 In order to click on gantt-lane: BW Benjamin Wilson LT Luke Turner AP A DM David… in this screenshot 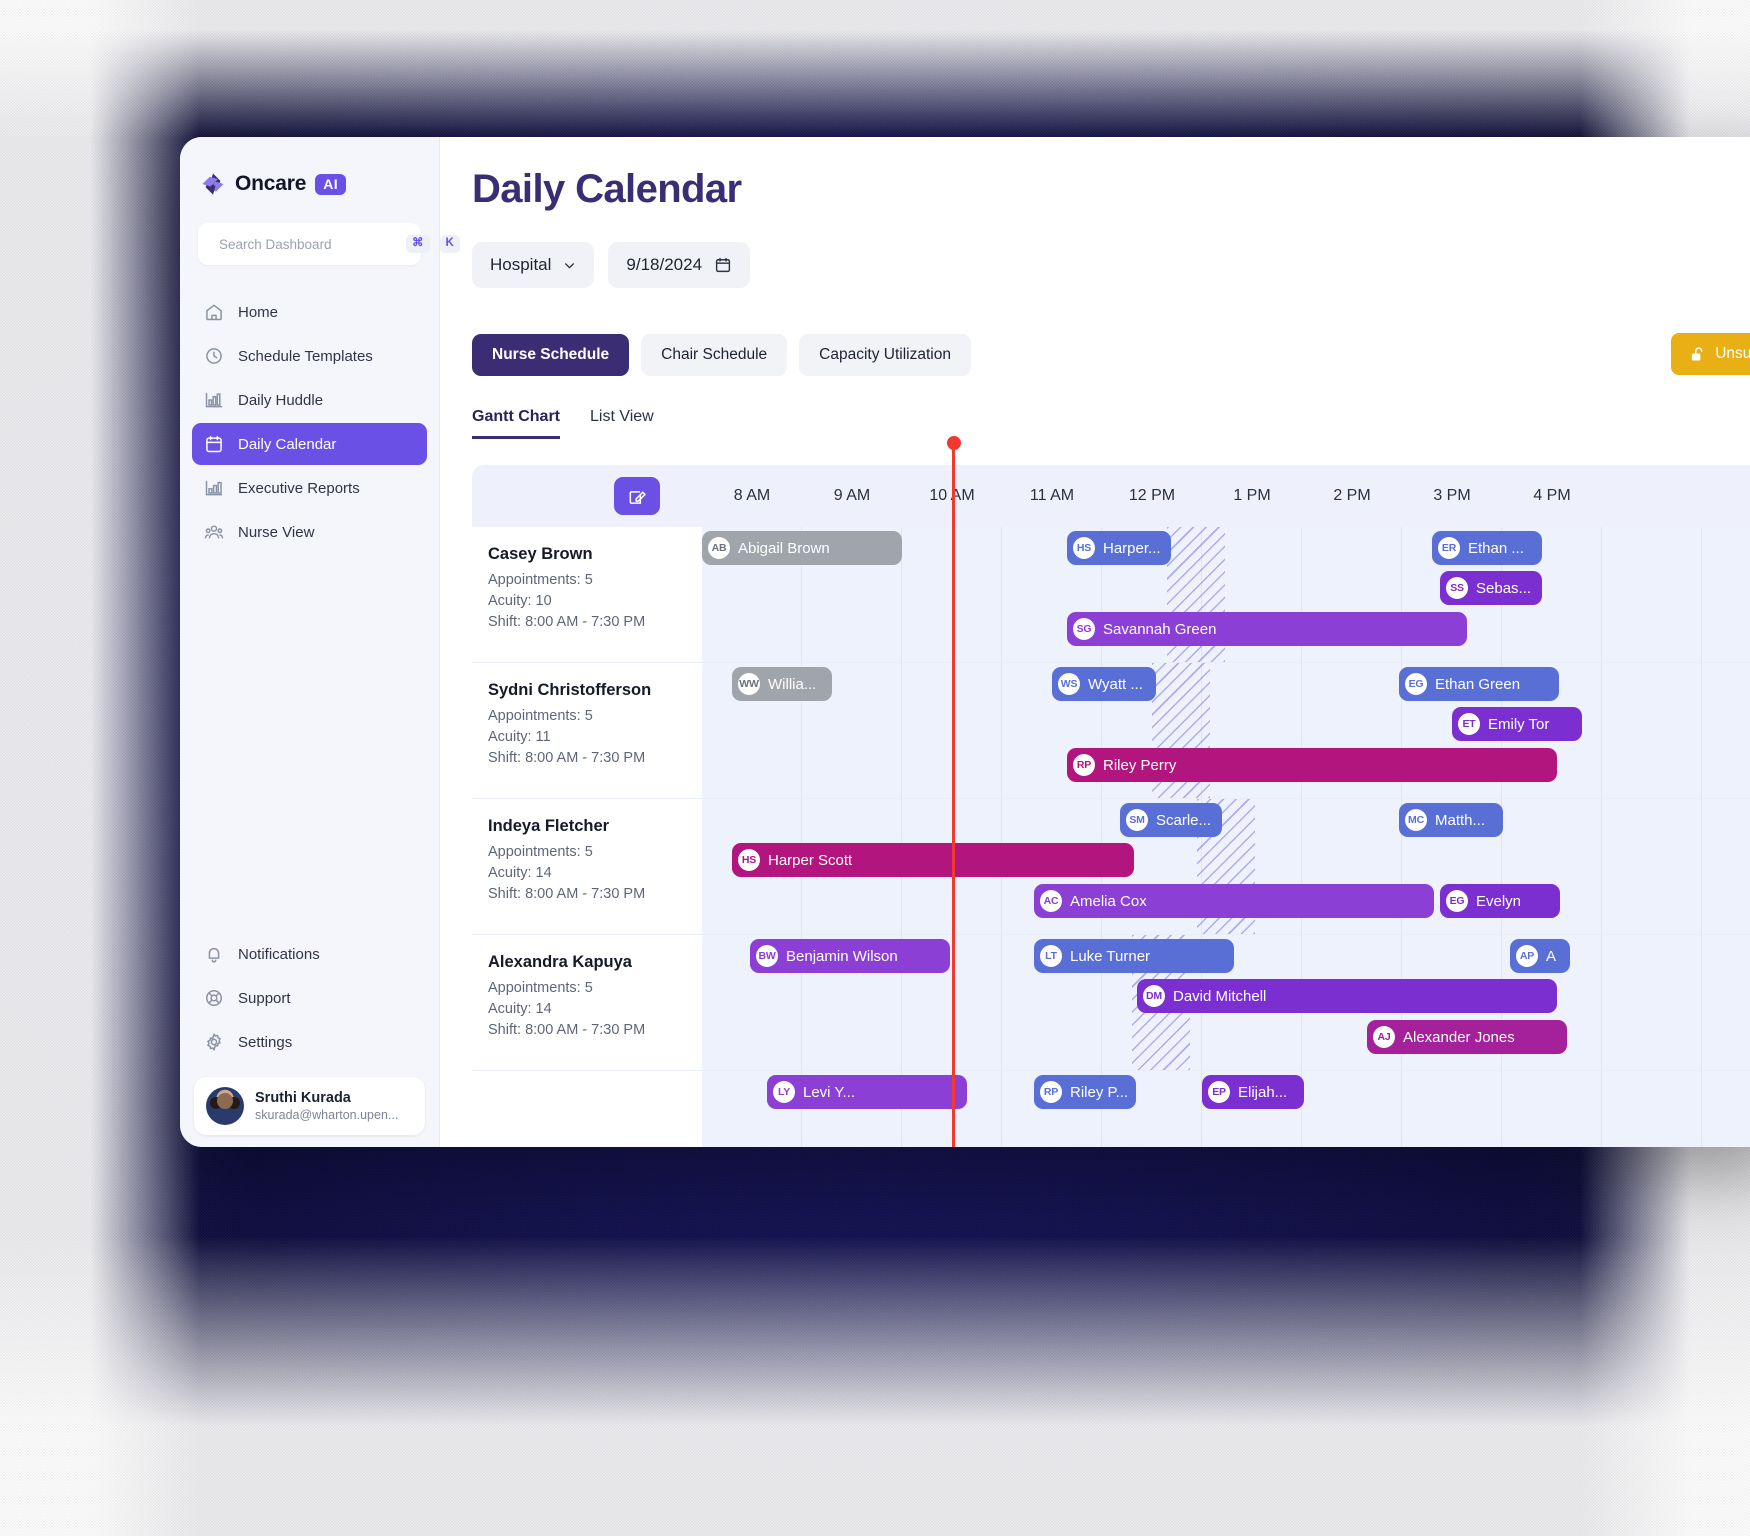, I will do `click(1226, 1002)`.